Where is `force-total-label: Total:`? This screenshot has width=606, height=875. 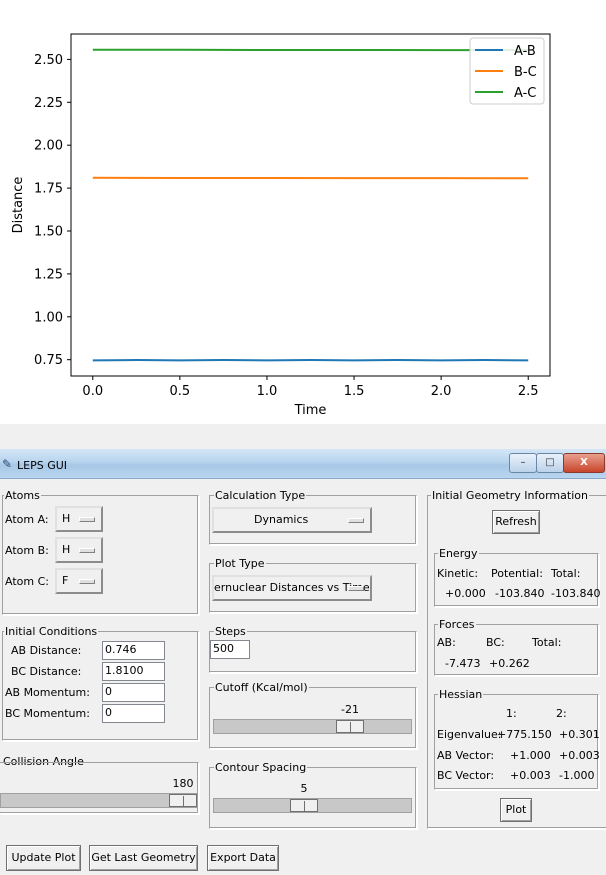 force-total-label: Total: is located at coordinates (547, 642).